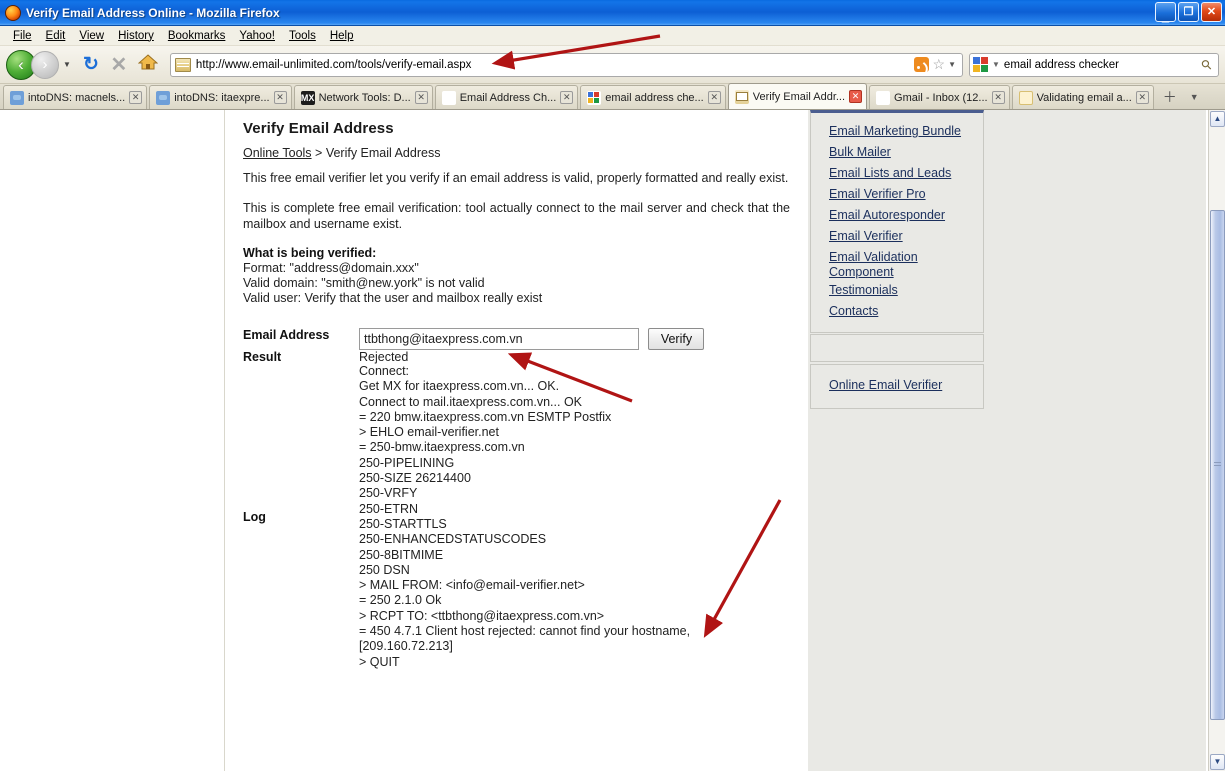  Describe the element at coordinates (1211, 12) in the screenshot. I see `close-button: ✕` at that location.